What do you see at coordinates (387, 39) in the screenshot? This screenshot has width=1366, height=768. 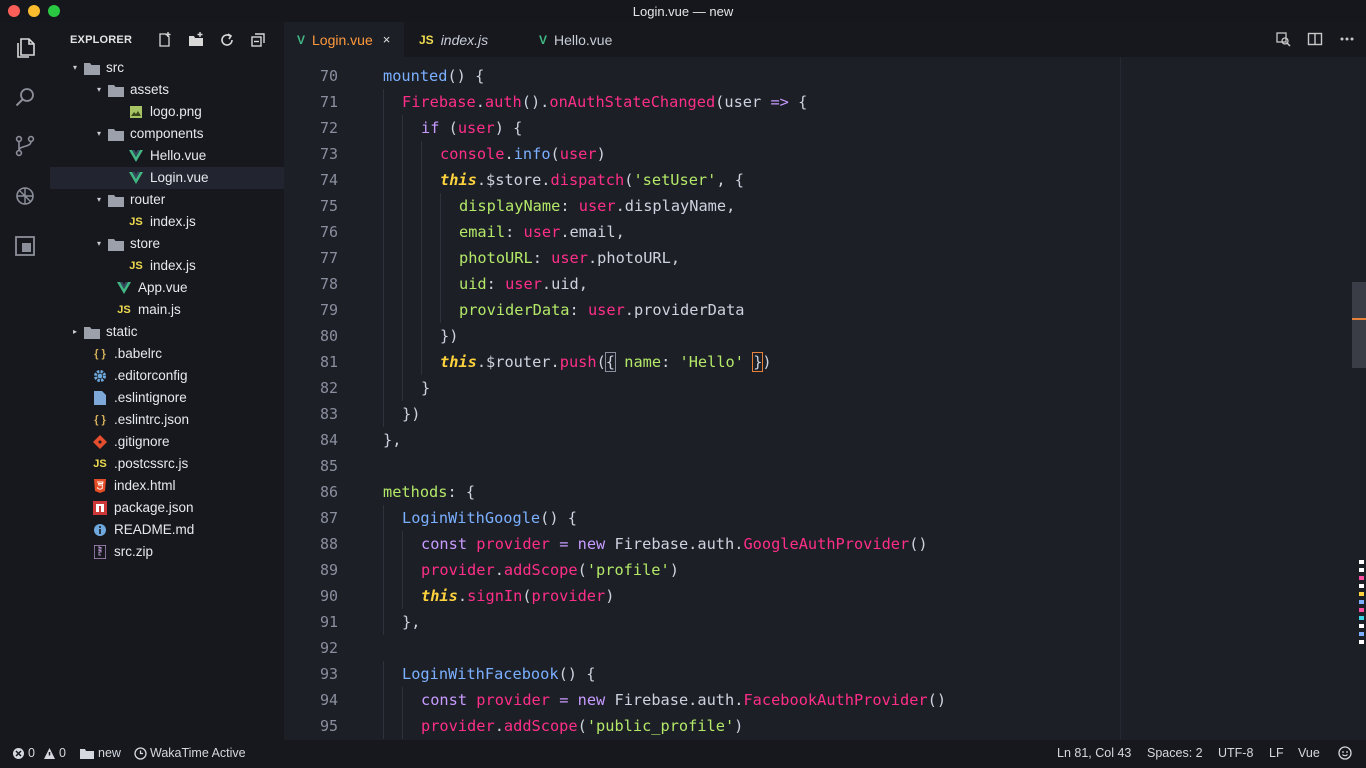 I see `close-tab-icon: ×` at bounding box center [387, 39].